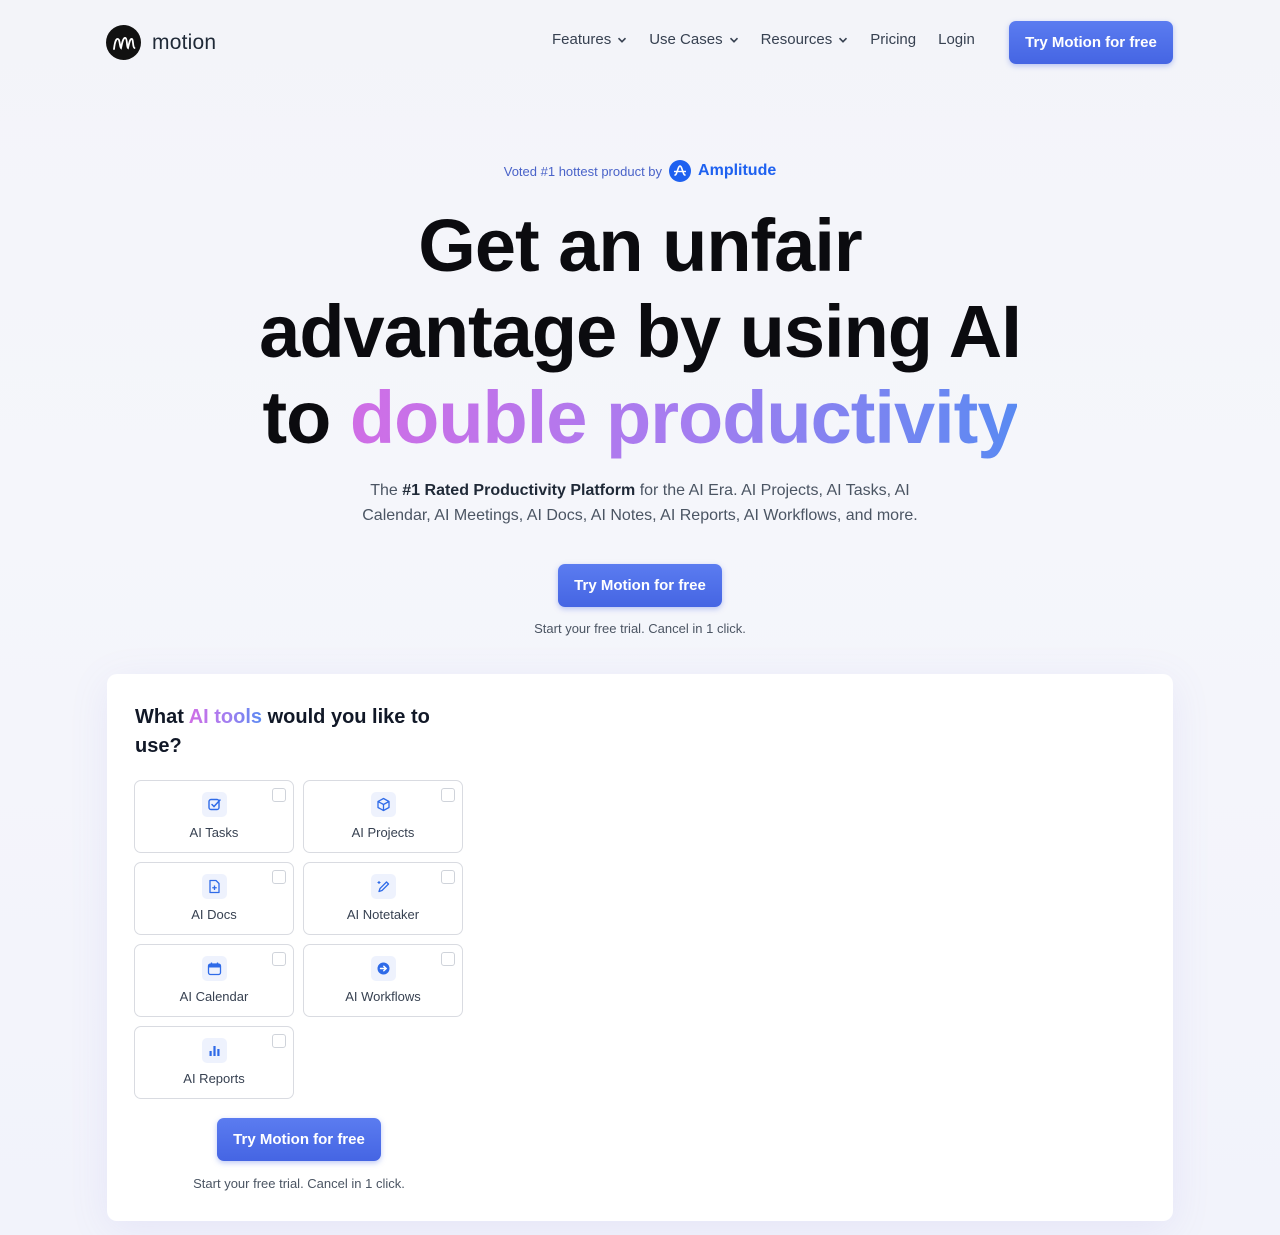  What do you see at coordinates (299, 1139) in the screenshot?
I see `picker-try-free-button: Try Motion for free` at bounding box center [299, 1139].